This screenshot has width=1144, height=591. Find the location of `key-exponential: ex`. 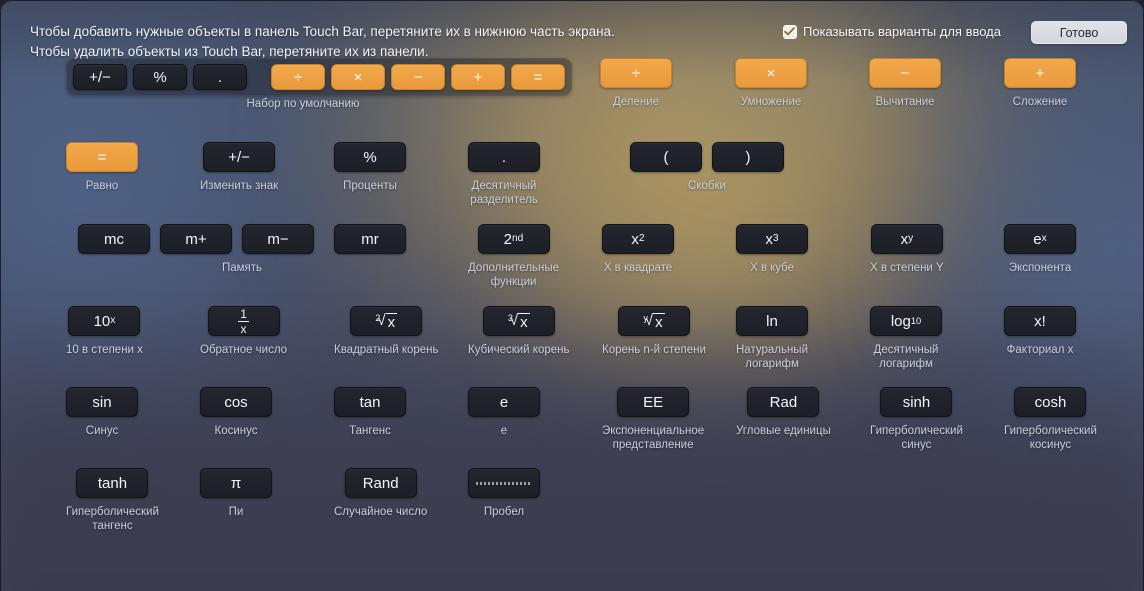

key-exponential: ex is located at coordinates (1040, 239).